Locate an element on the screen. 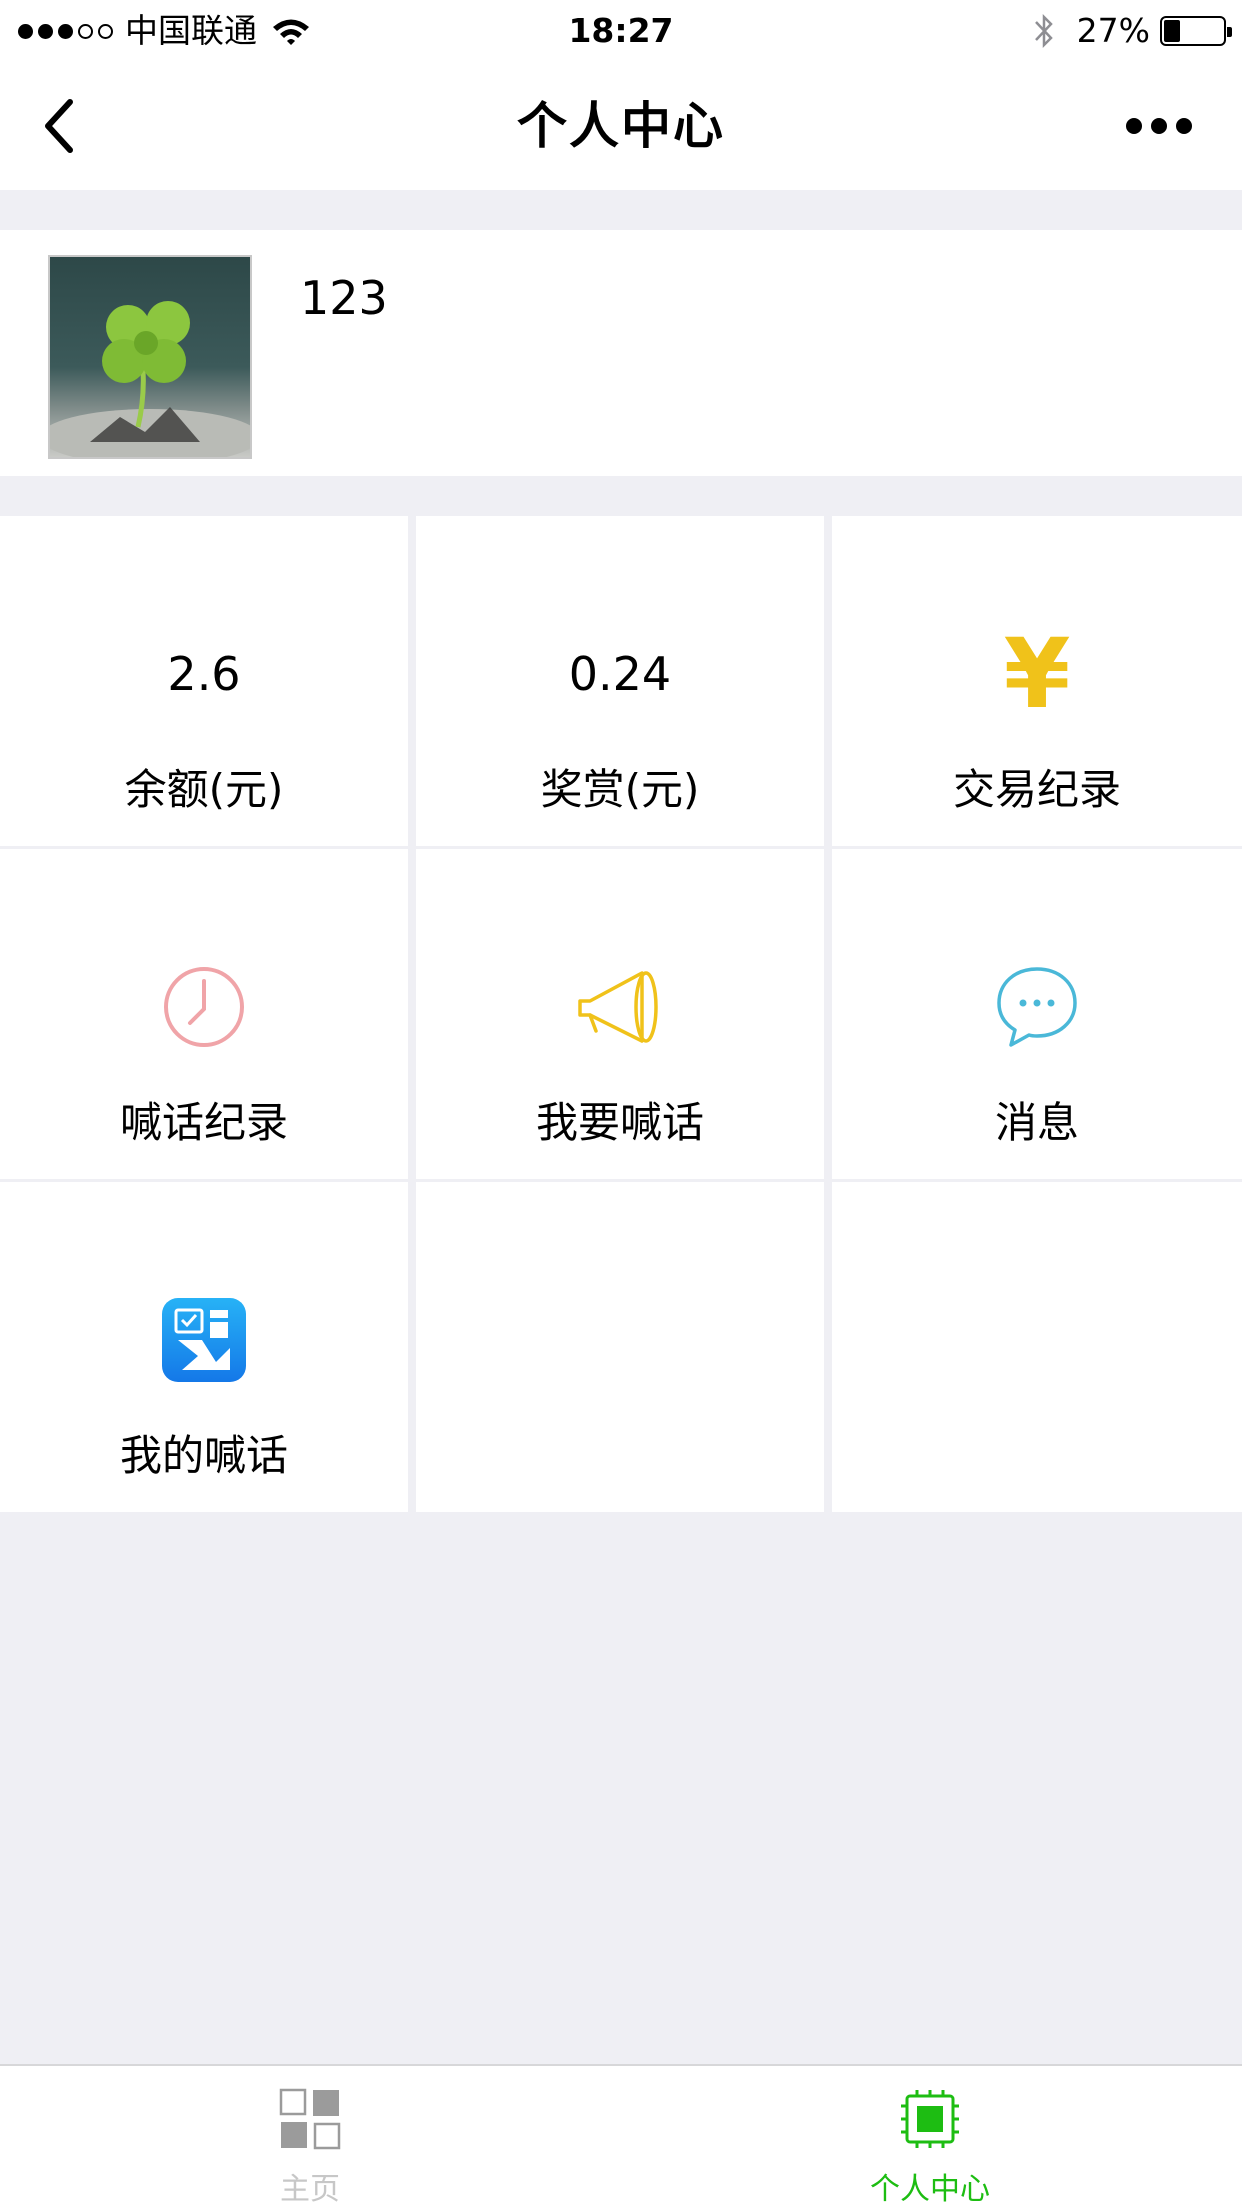  page-title: 个人中心 is located at coordinates (621, 126).